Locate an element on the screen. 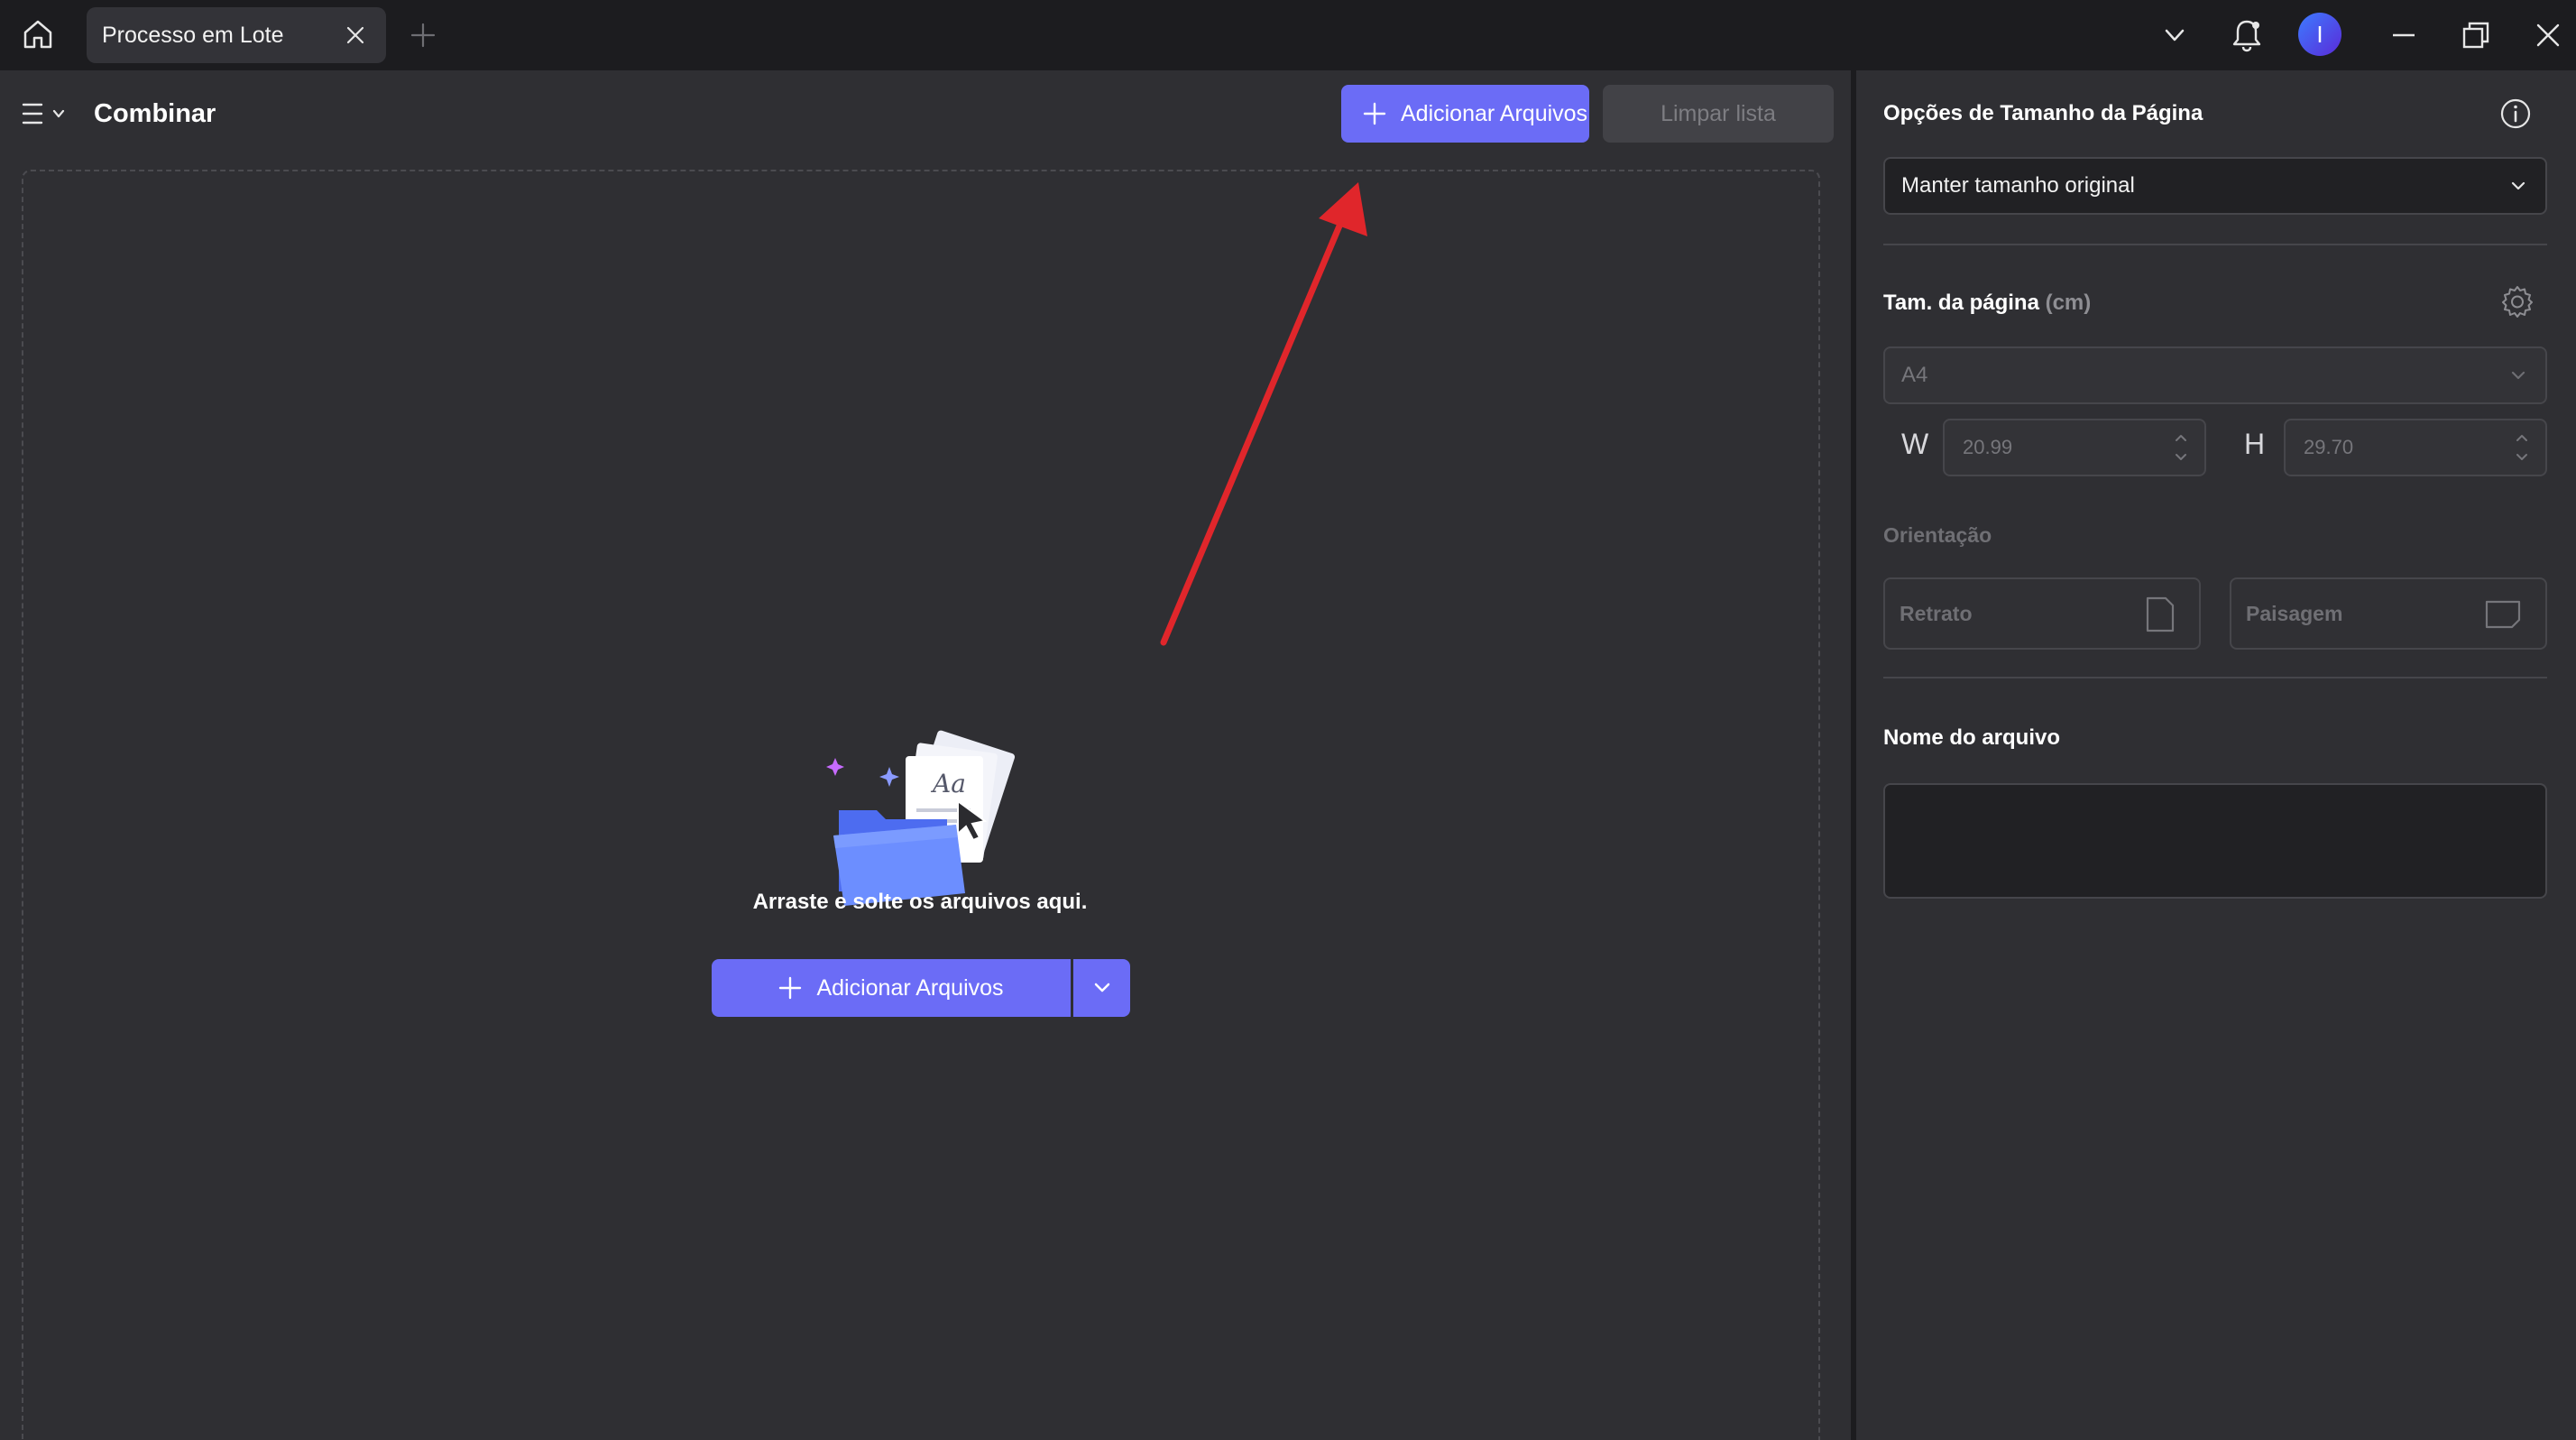  add-files-main-button: Adicionar Arquivos is located at coordinates (891, 988).